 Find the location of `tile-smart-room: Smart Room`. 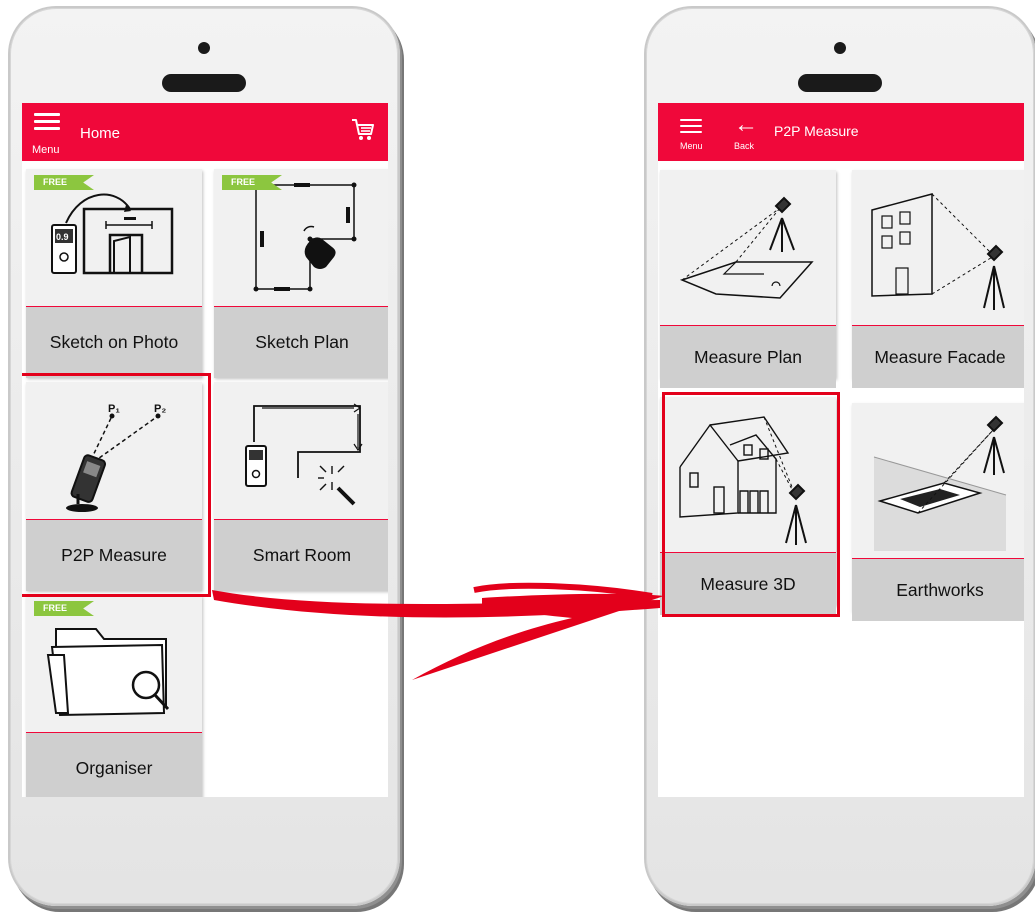

tile-smart-room: Smart Room is located at coordinates (301, 486).